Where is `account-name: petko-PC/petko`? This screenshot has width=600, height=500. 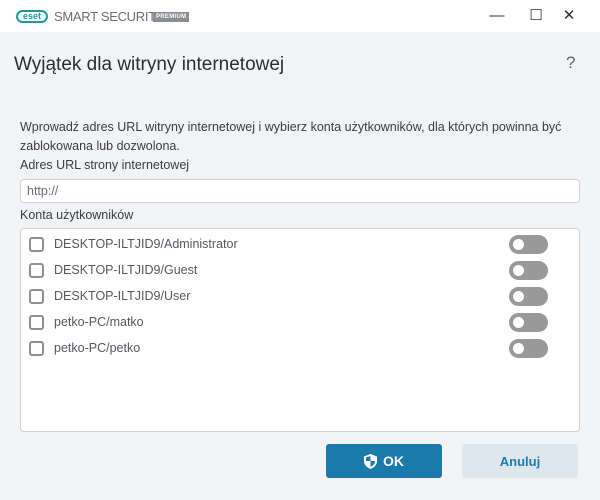 account-name: petko-PC/petko is located at coordinates (97, 348).